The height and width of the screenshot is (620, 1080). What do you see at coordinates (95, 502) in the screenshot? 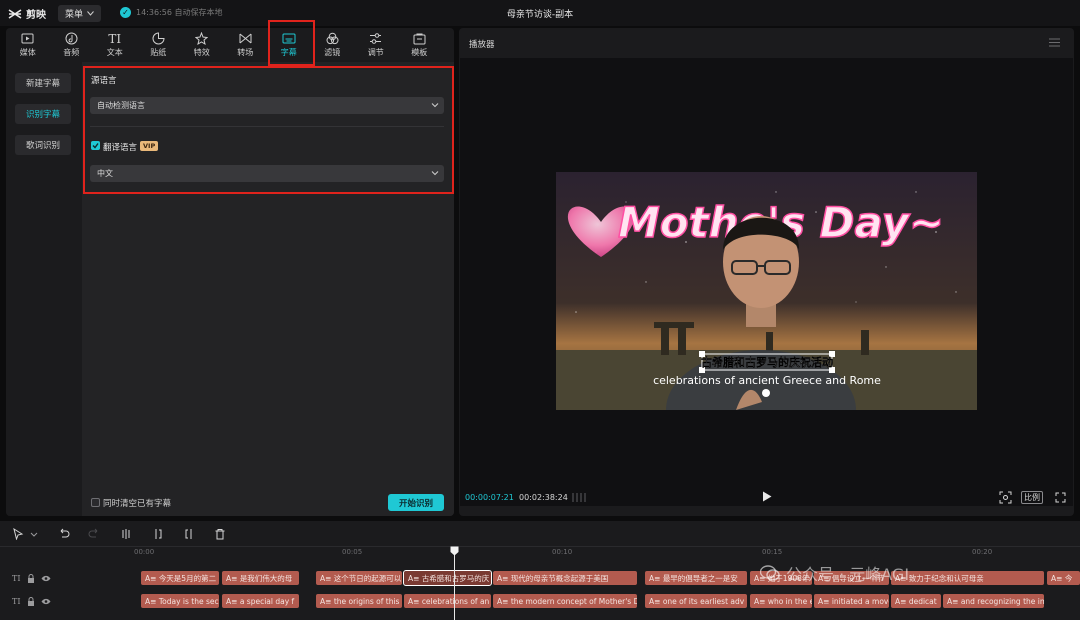
I see `clear-existing-checkbox` at bounding box center [95, 502].